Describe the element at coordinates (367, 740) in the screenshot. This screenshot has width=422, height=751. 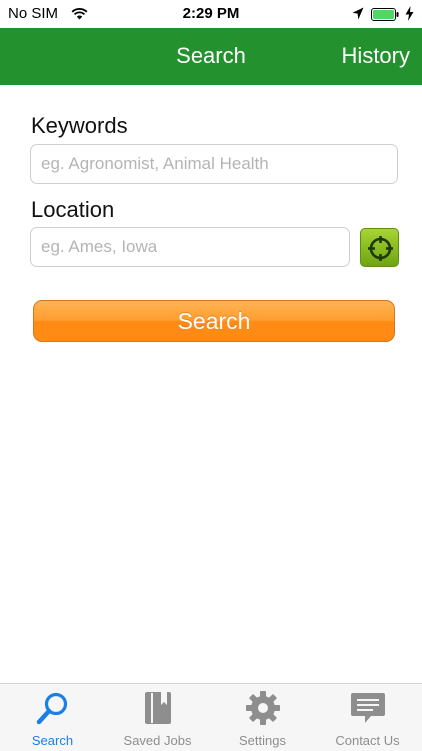
I see `tab-contact-us-label: Contact Us` at that location.